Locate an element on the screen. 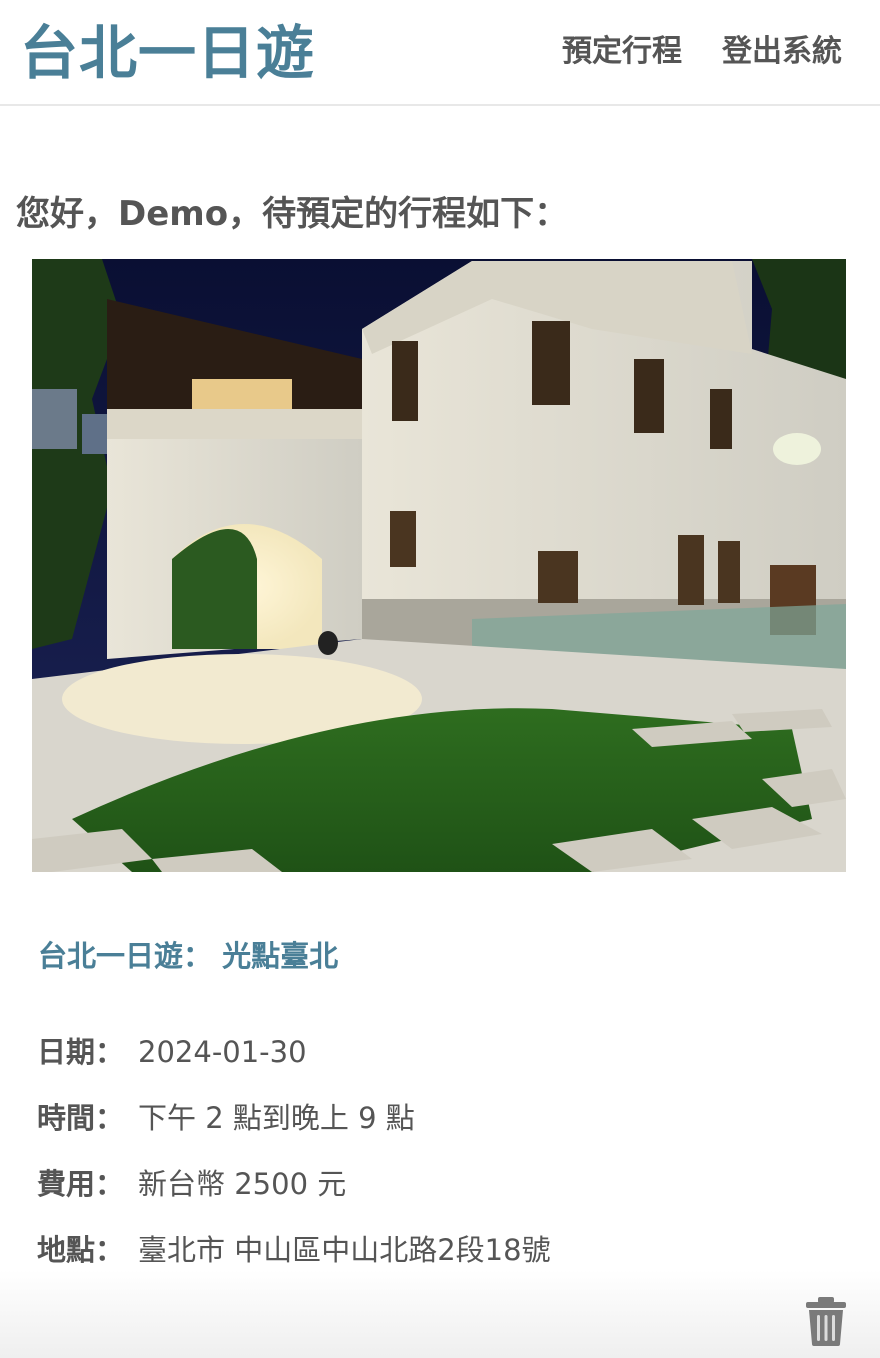 This screenshot has height=1358, width=880. trash-icon is located at coordinates (826, 1321).